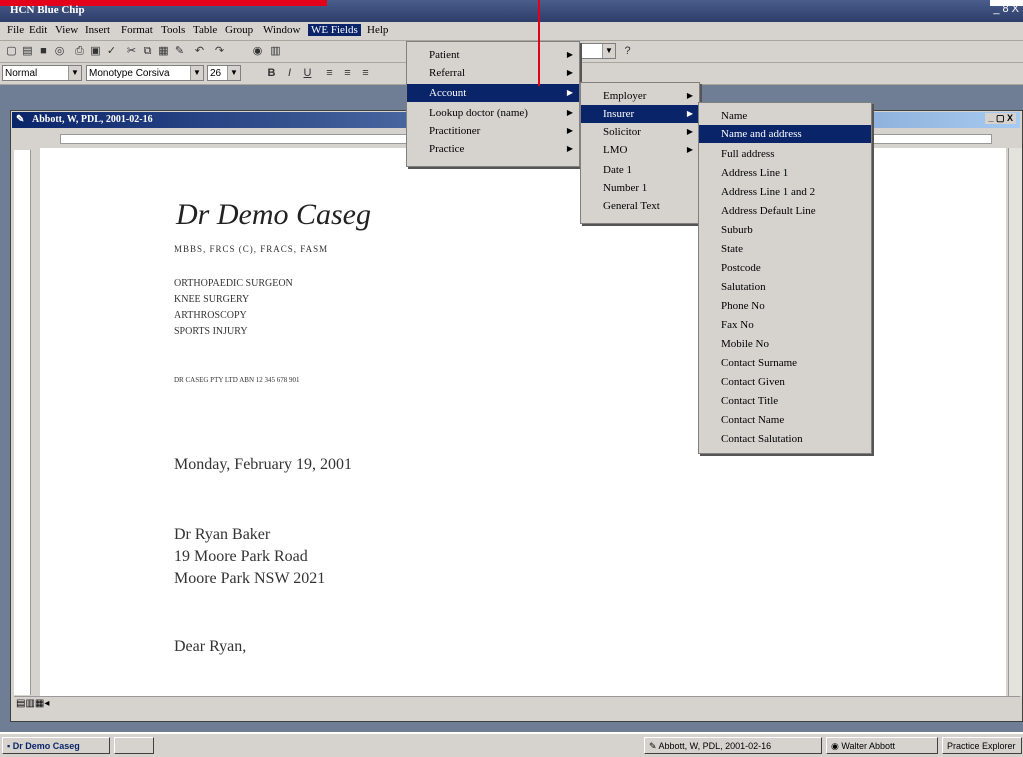  What do you see at coordinates (785, 401) in the screenshot?
I see `field-contact-title: Contact Title` at bounding box center [785, 401].